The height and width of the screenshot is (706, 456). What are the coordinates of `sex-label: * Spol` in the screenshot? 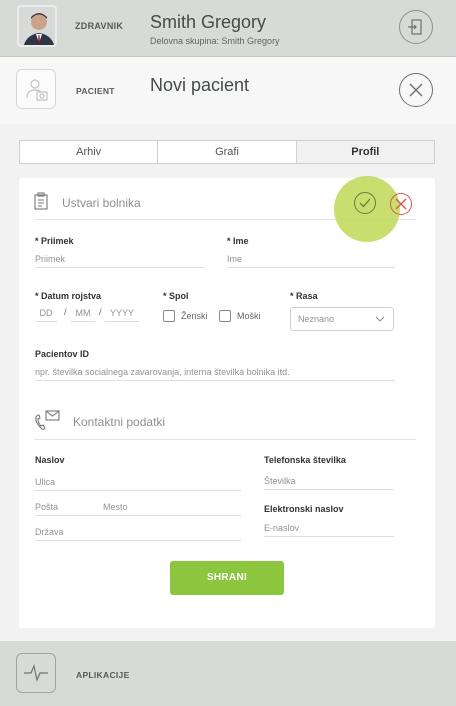 It's located at (176, 296).